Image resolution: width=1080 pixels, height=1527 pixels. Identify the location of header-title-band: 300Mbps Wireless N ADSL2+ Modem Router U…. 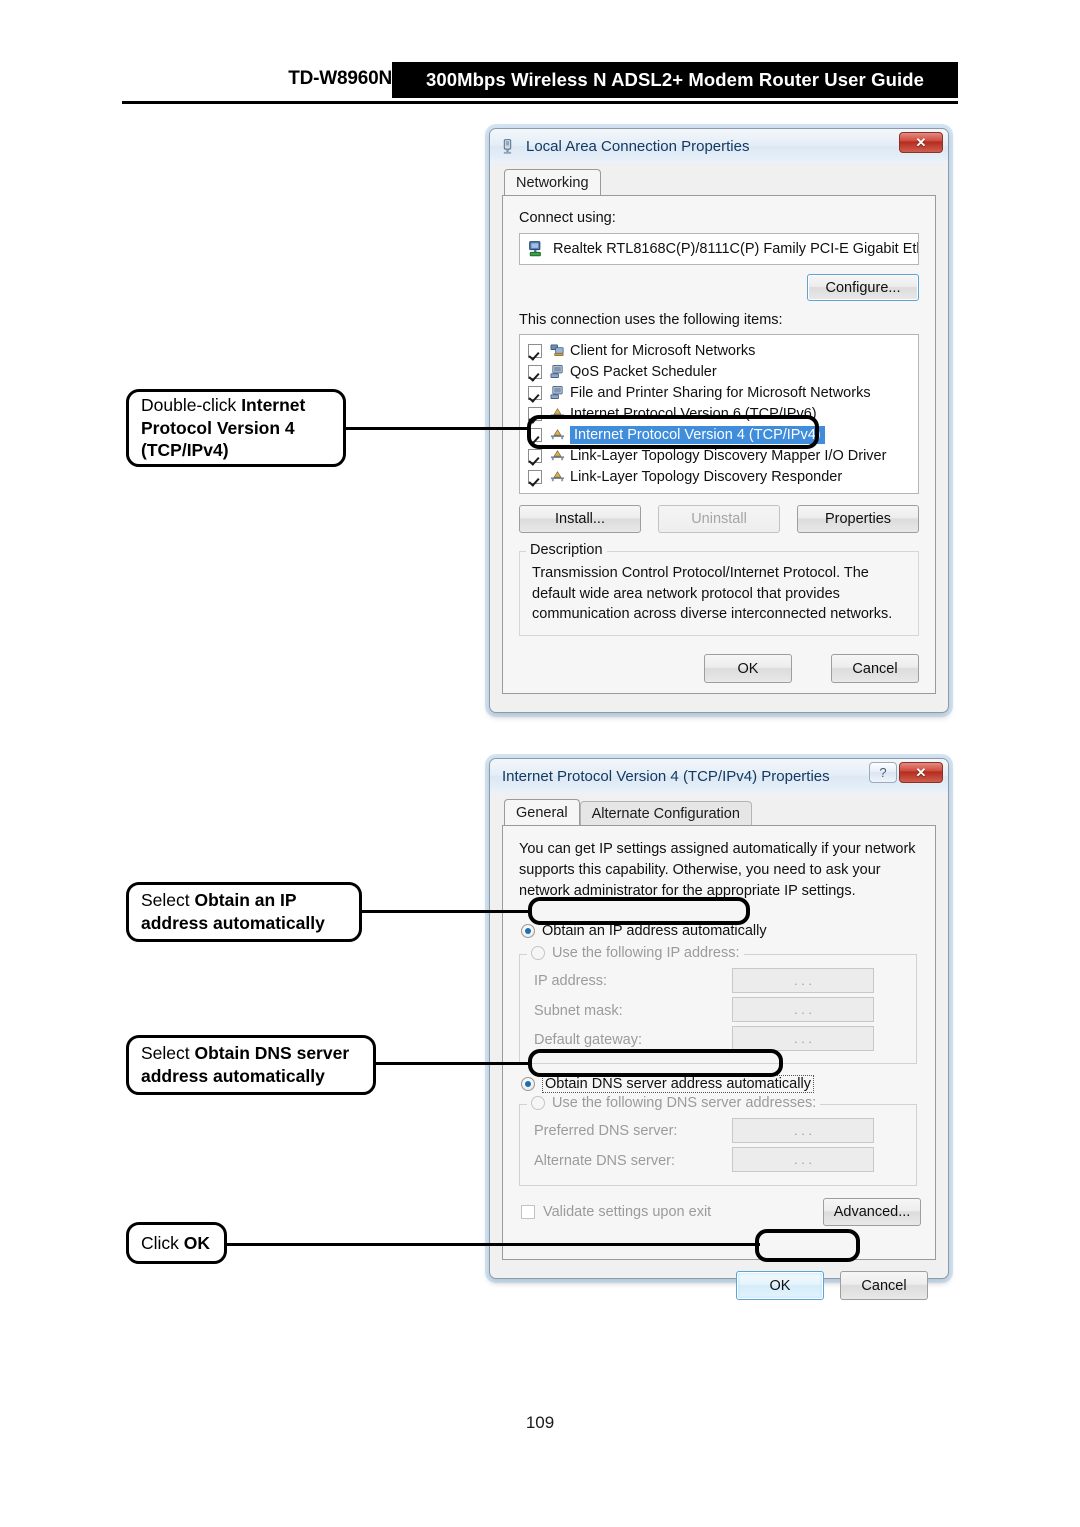
(675, 80).